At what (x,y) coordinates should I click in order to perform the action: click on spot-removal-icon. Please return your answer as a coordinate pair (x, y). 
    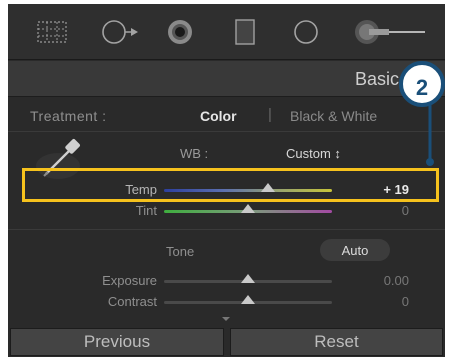
    Looking at the image, I should click on (120, 32).